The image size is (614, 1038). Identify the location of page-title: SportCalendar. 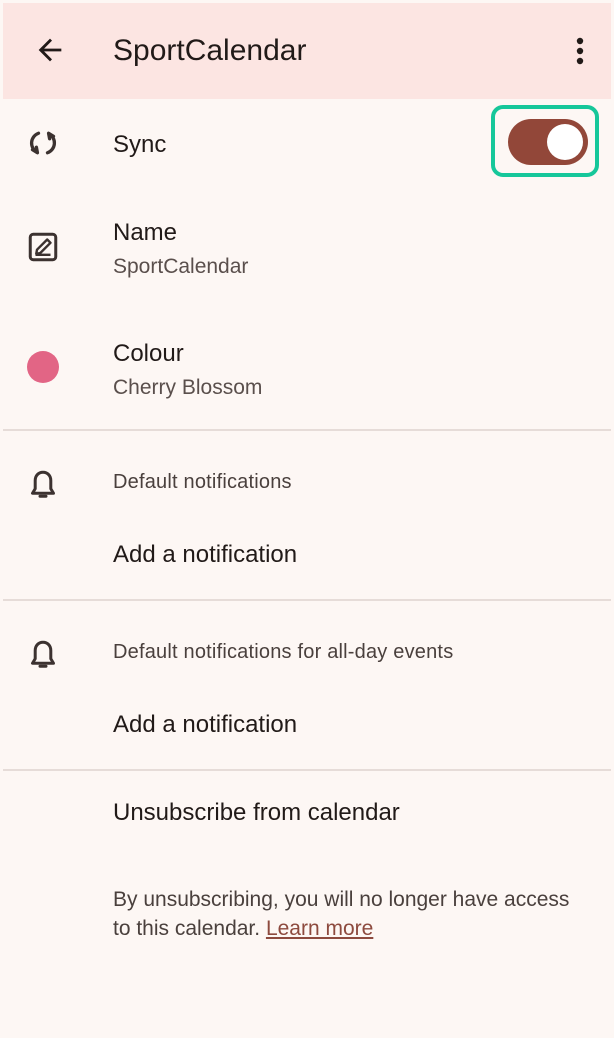
(210, 50).